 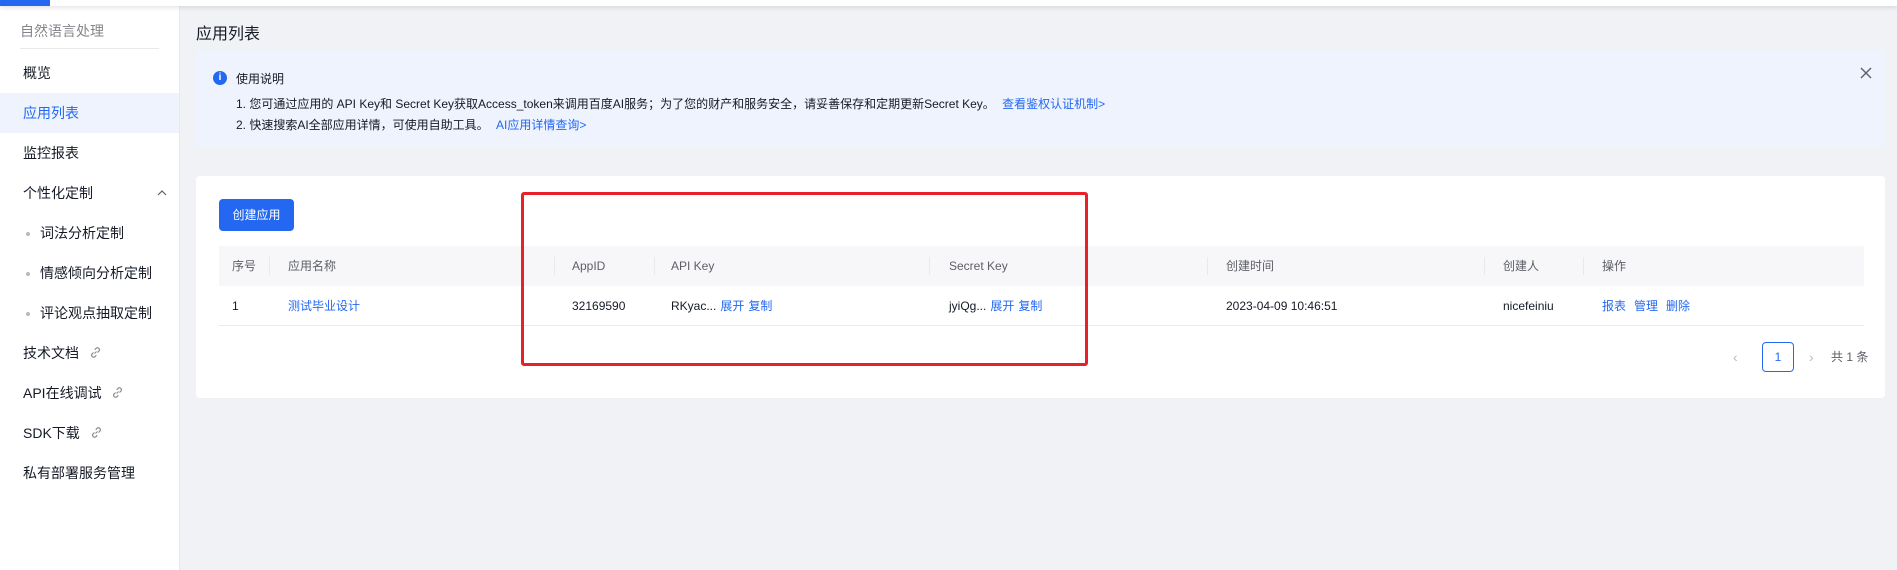 I want to click on sidebar-subitem-label: 词法分析定制, so click(x=82, y=233).